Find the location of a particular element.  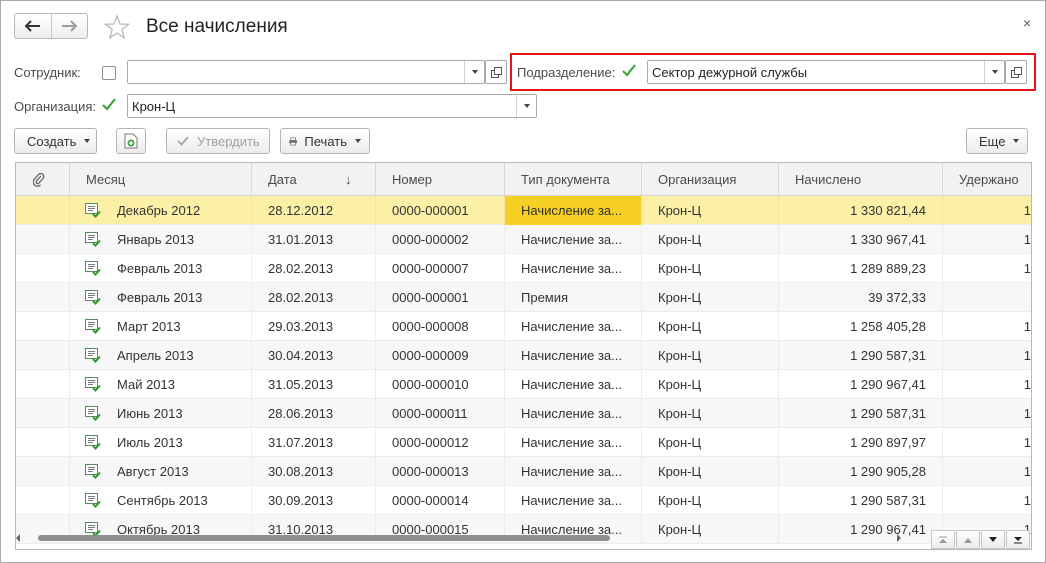

cell-date: 28.06.2013 is located at coordinates (314, 413).